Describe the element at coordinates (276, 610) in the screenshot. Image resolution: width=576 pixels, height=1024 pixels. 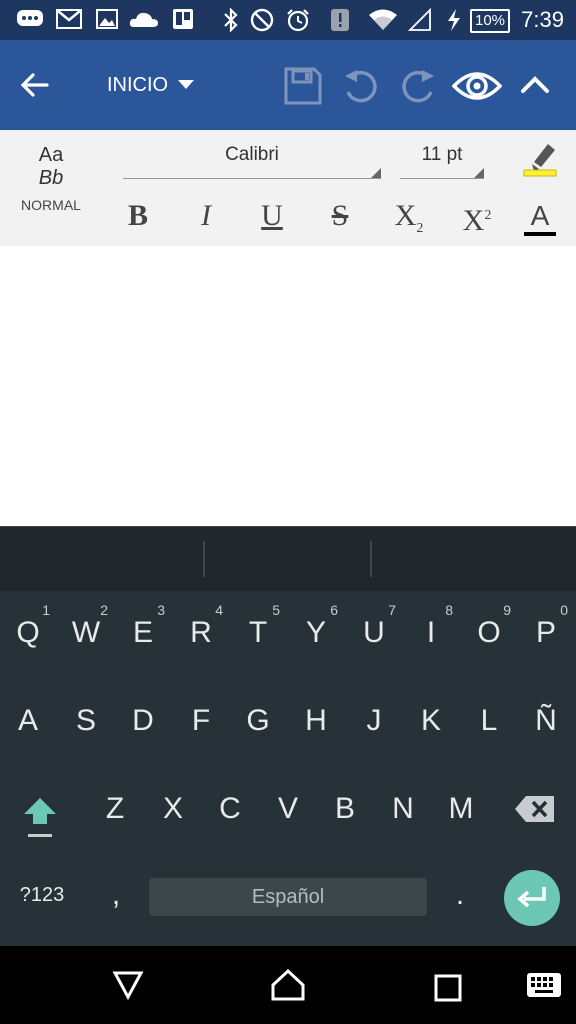
I see `key-number-hint: 5` at that location.